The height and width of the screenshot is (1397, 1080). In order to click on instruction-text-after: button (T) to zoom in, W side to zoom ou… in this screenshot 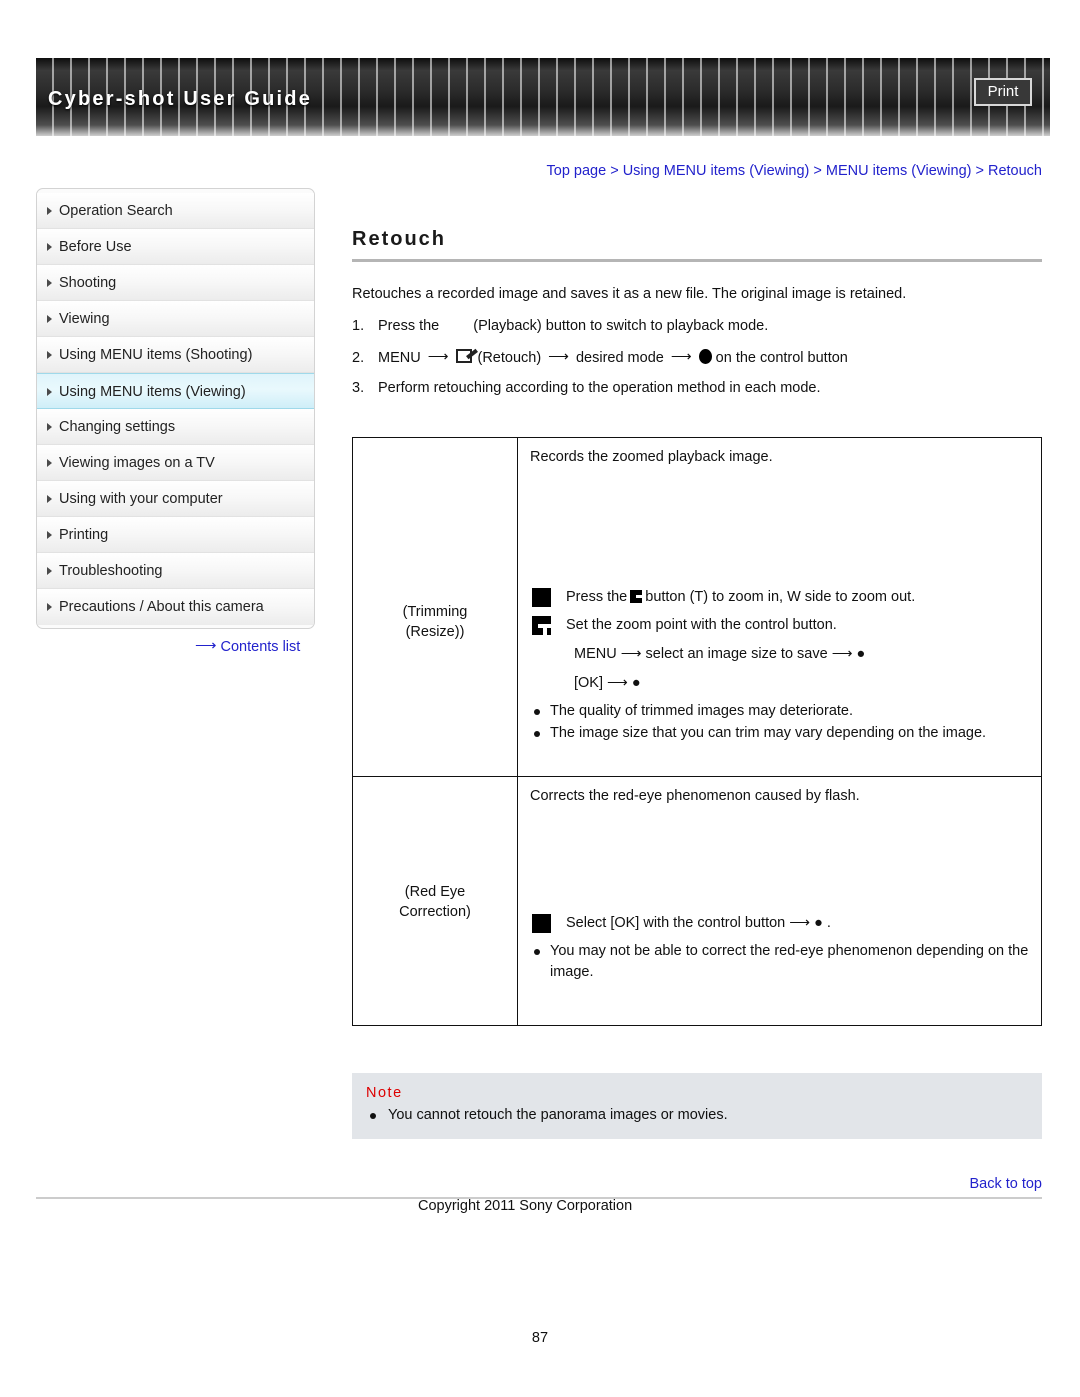, I will do `click(780, 597)`.